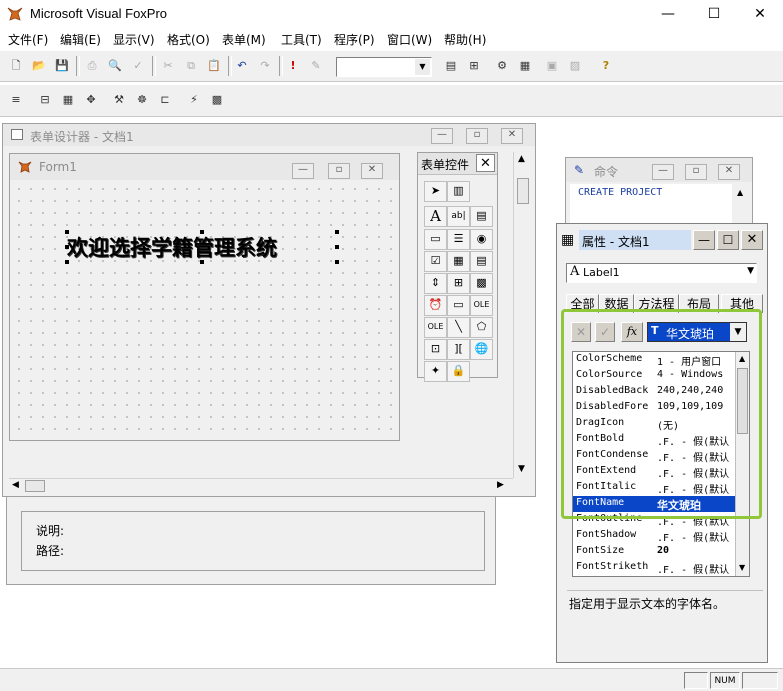 This screenshot has height=691, width=783. I want to click on database-combo: ▼, so click(384, 67).